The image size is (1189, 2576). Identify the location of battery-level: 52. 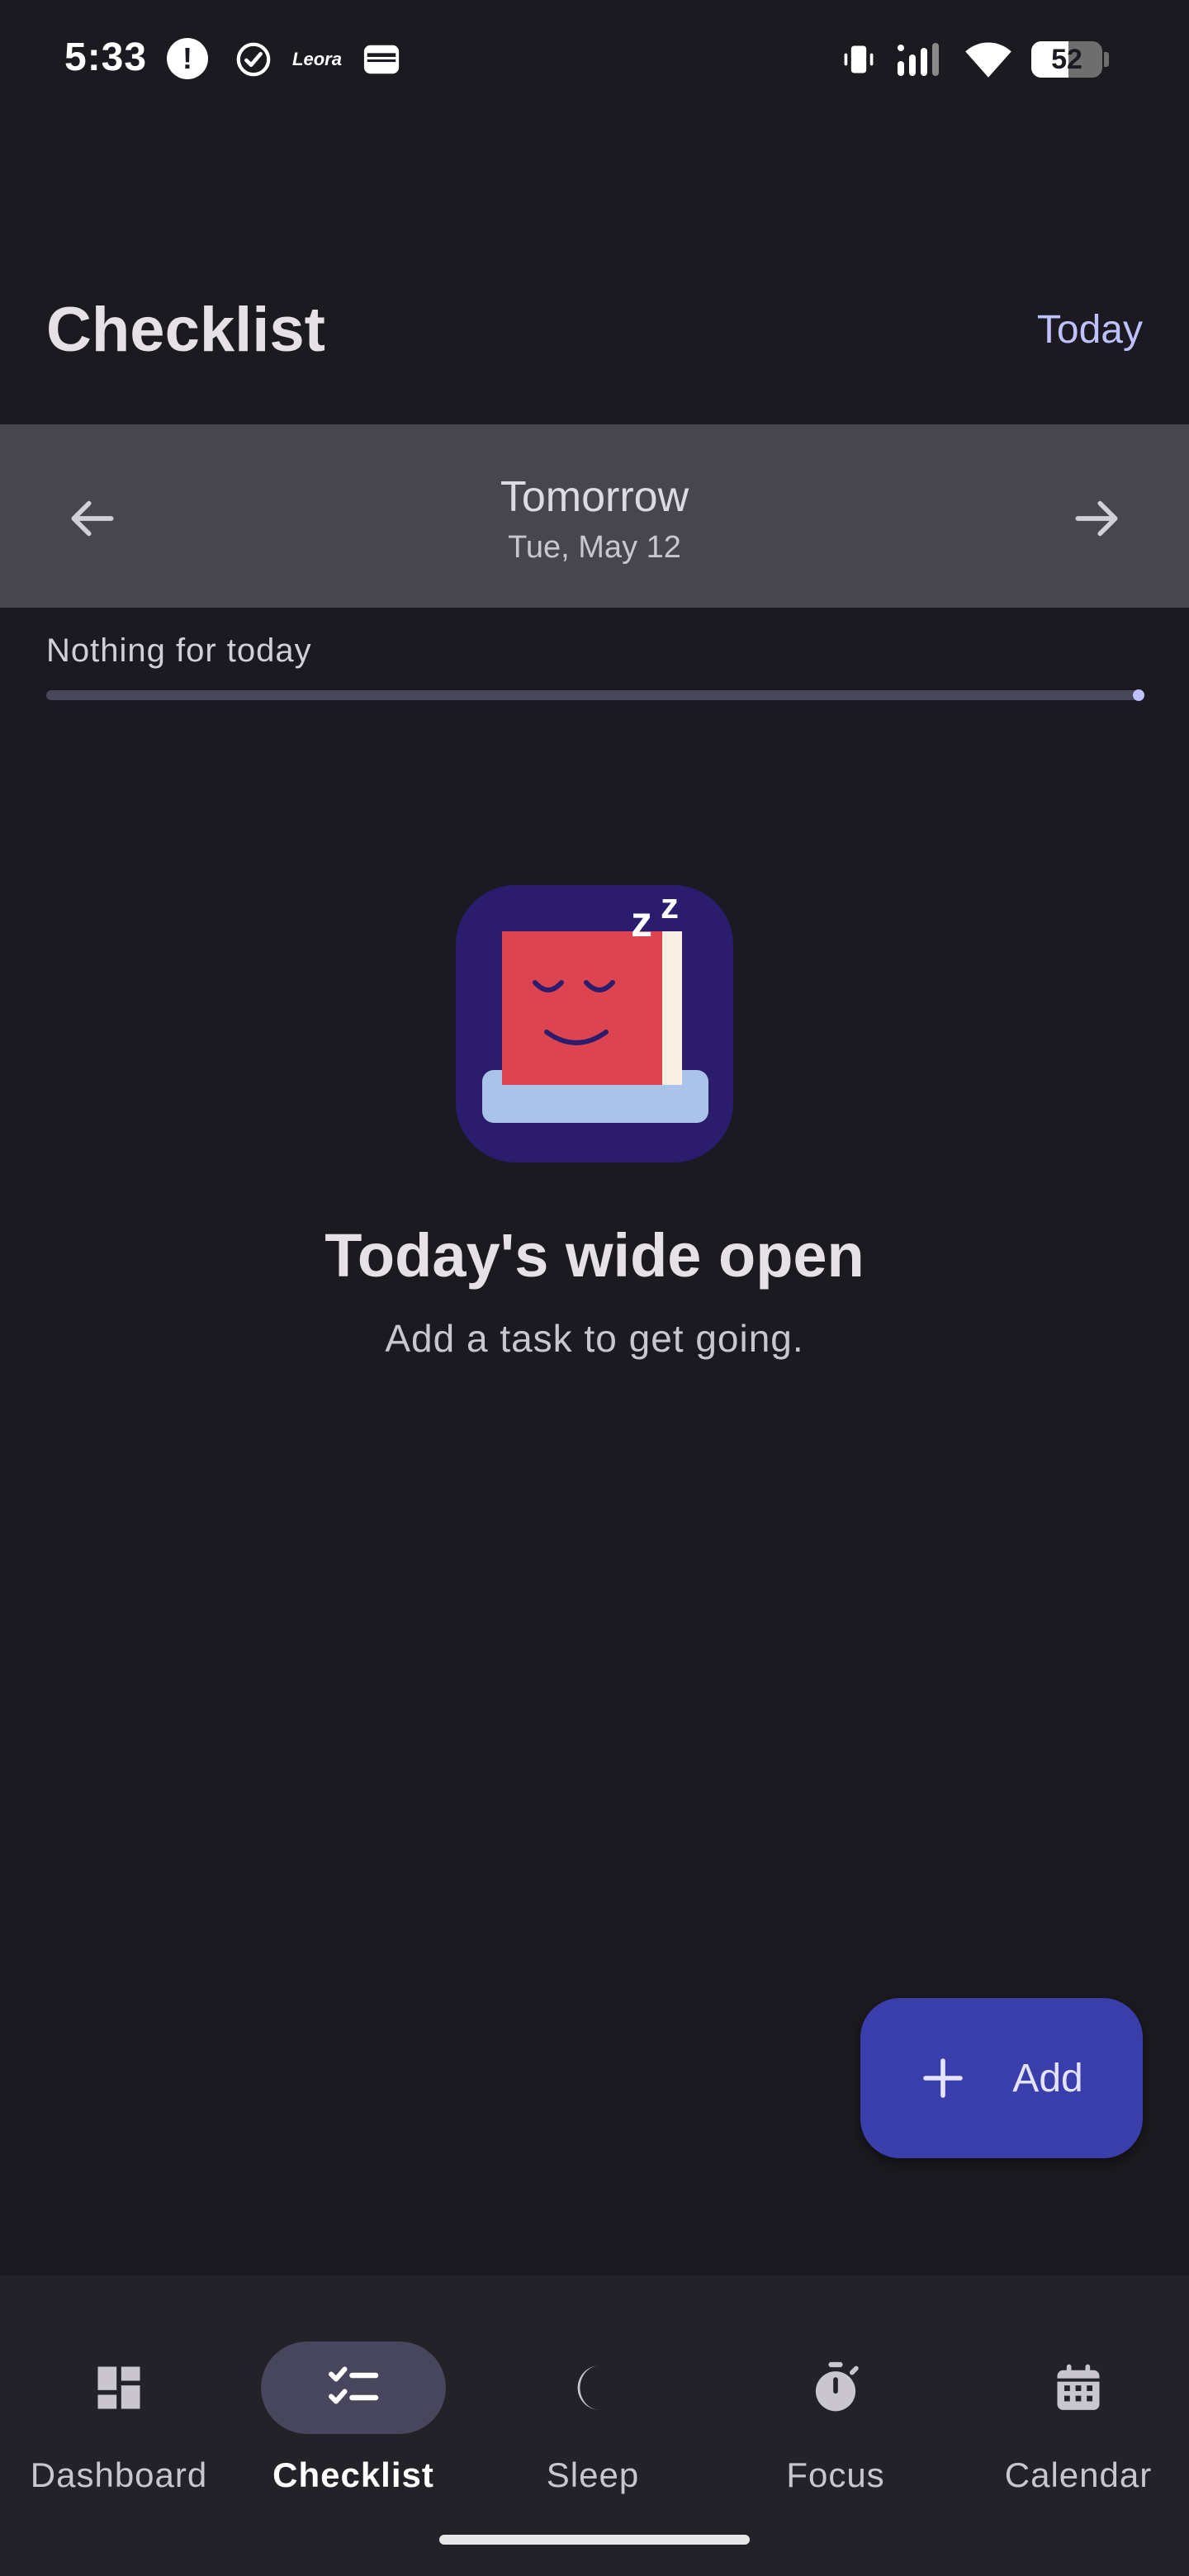
(1066, 59).